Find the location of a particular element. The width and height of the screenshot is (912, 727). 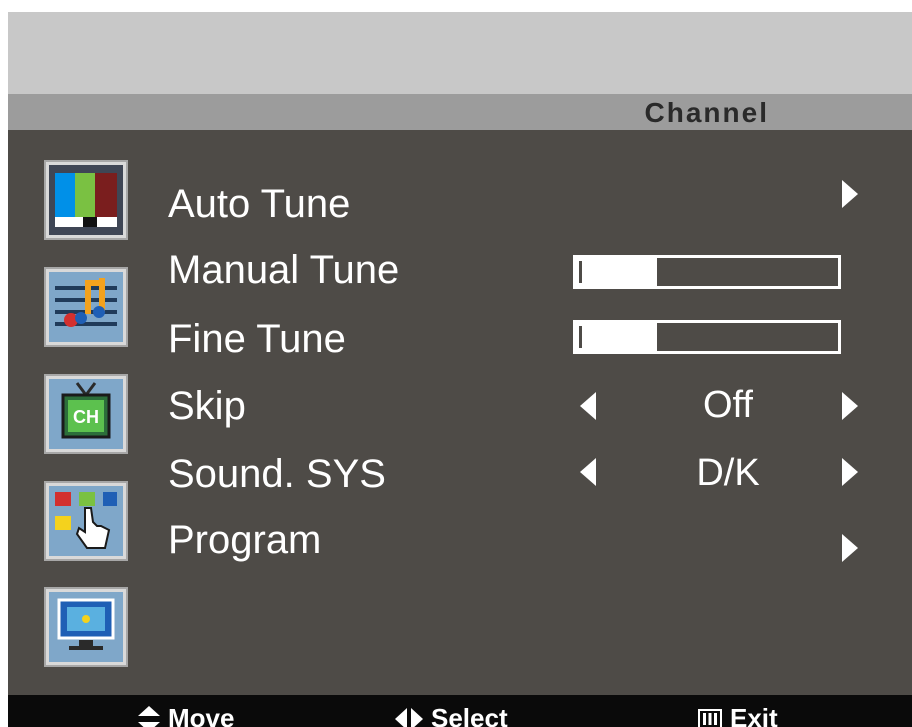

exit-hint: Exit is located at coordinates (738, 715).